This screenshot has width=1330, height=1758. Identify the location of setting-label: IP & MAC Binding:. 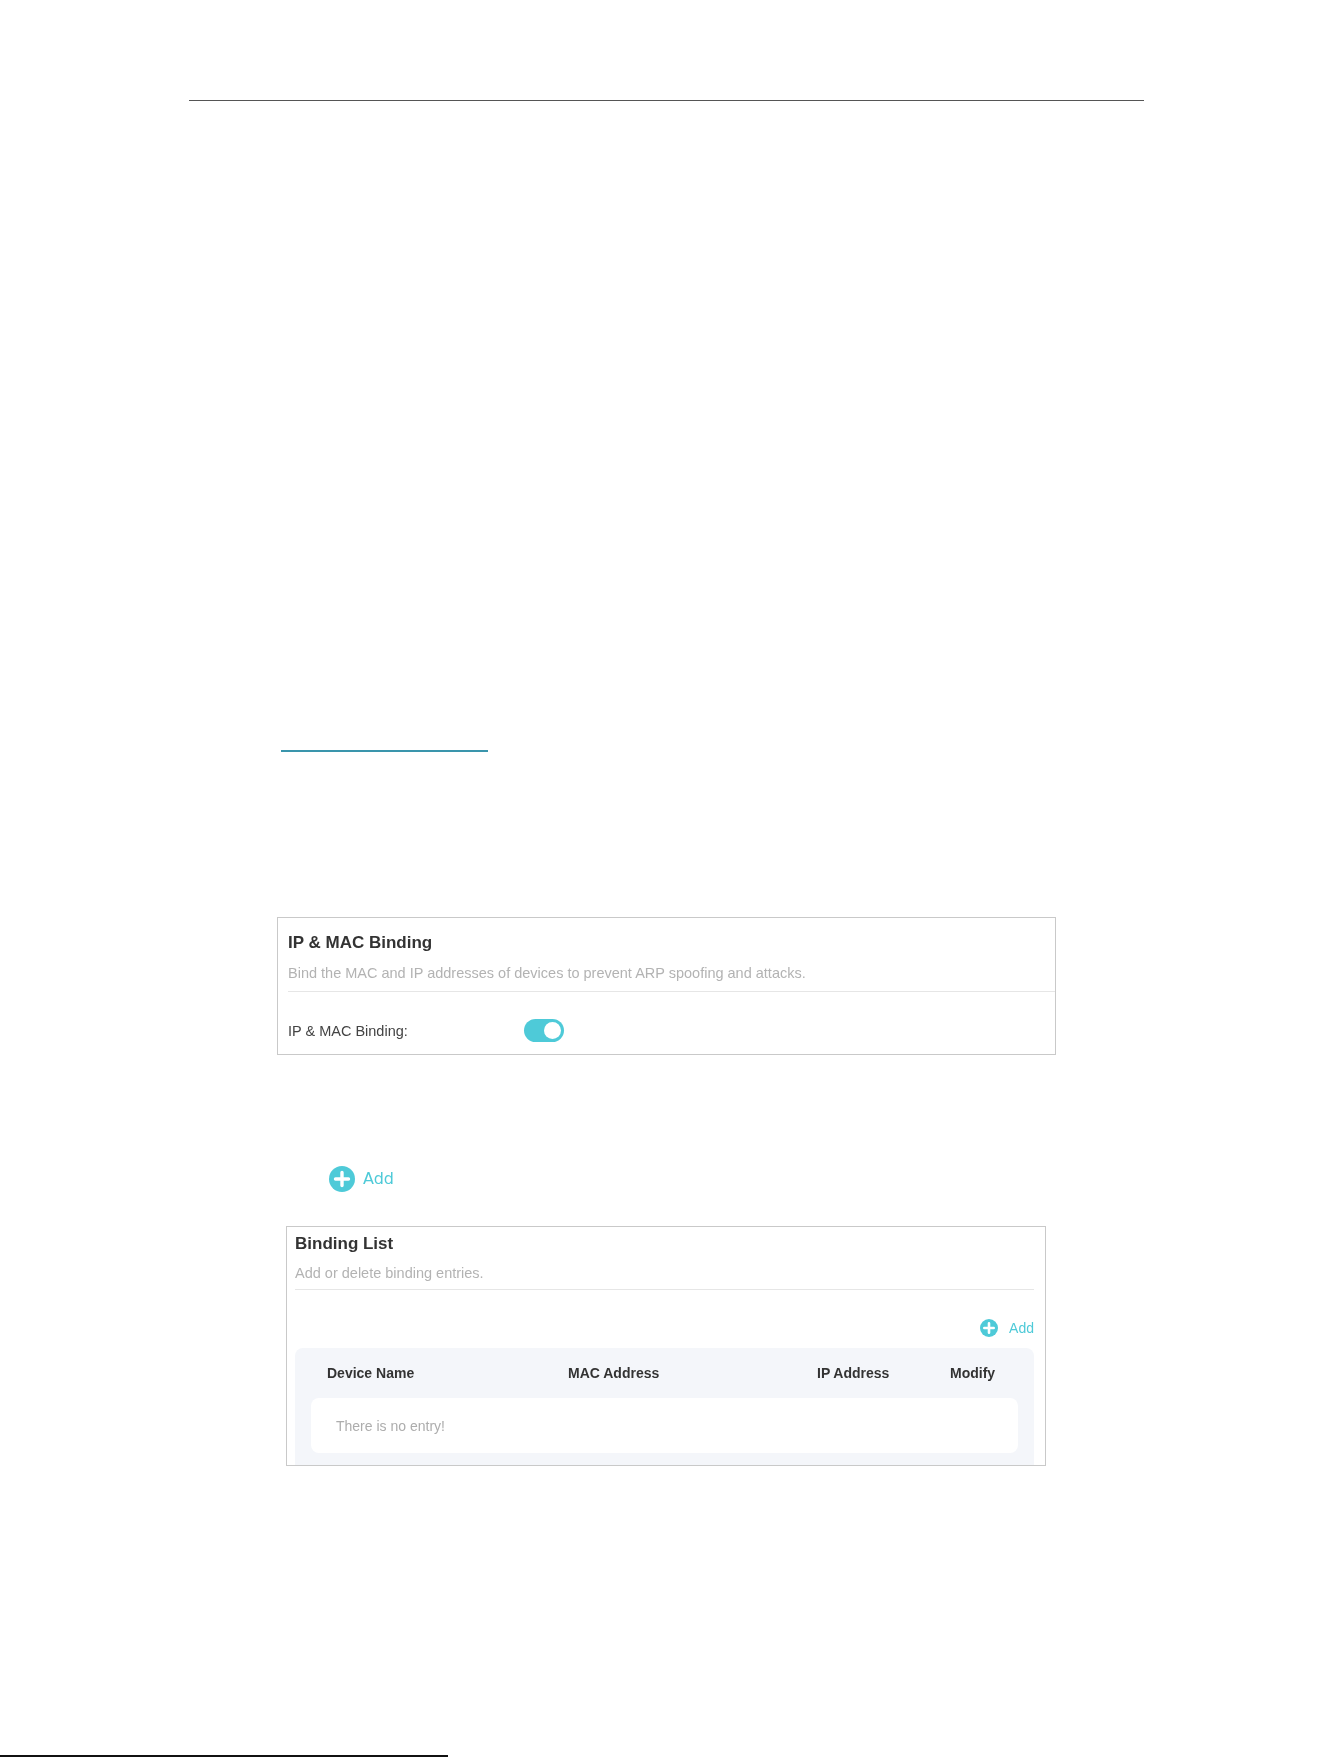
(348, 1031).